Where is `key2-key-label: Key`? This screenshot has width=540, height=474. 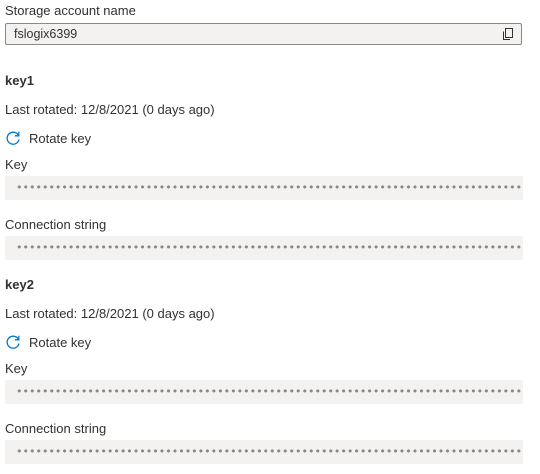
key2-key-label: Key is located at coordinates (16, 368).